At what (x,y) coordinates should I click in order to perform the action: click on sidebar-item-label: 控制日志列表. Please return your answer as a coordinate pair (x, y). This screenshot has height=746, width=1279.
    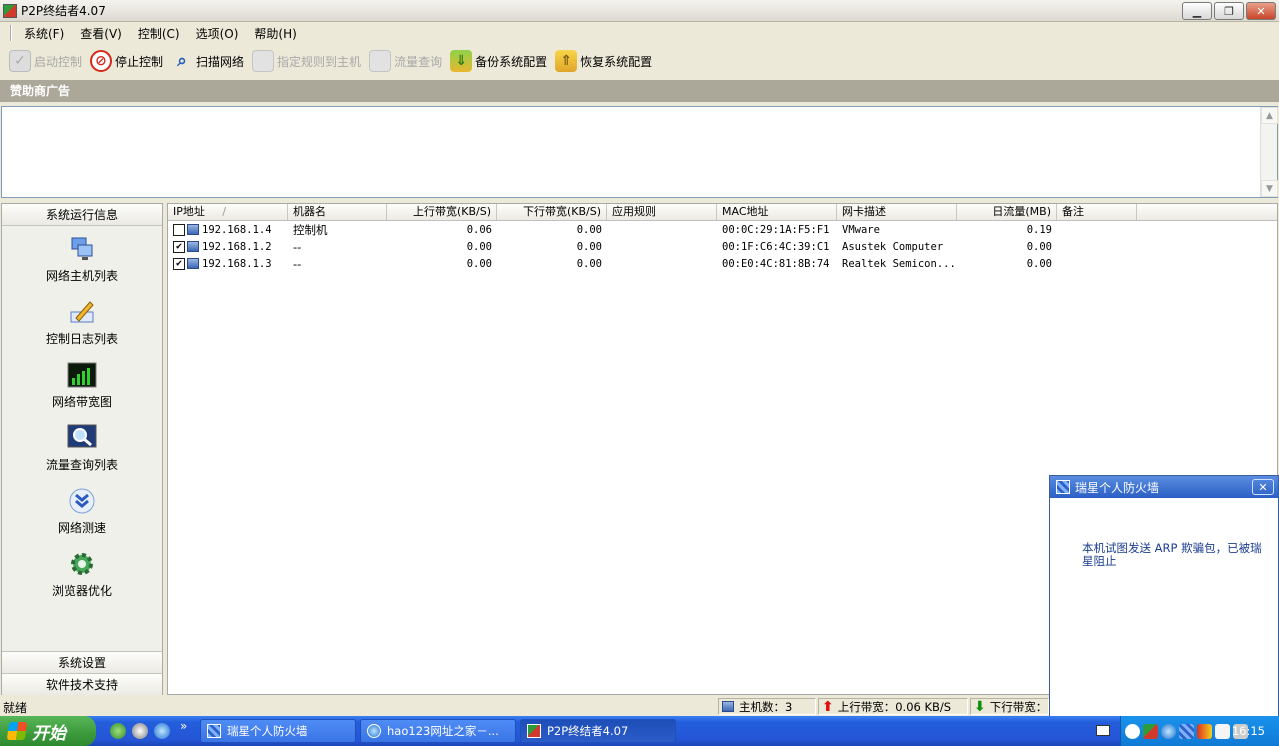
    Looking at the image, I should click on (81, 339).